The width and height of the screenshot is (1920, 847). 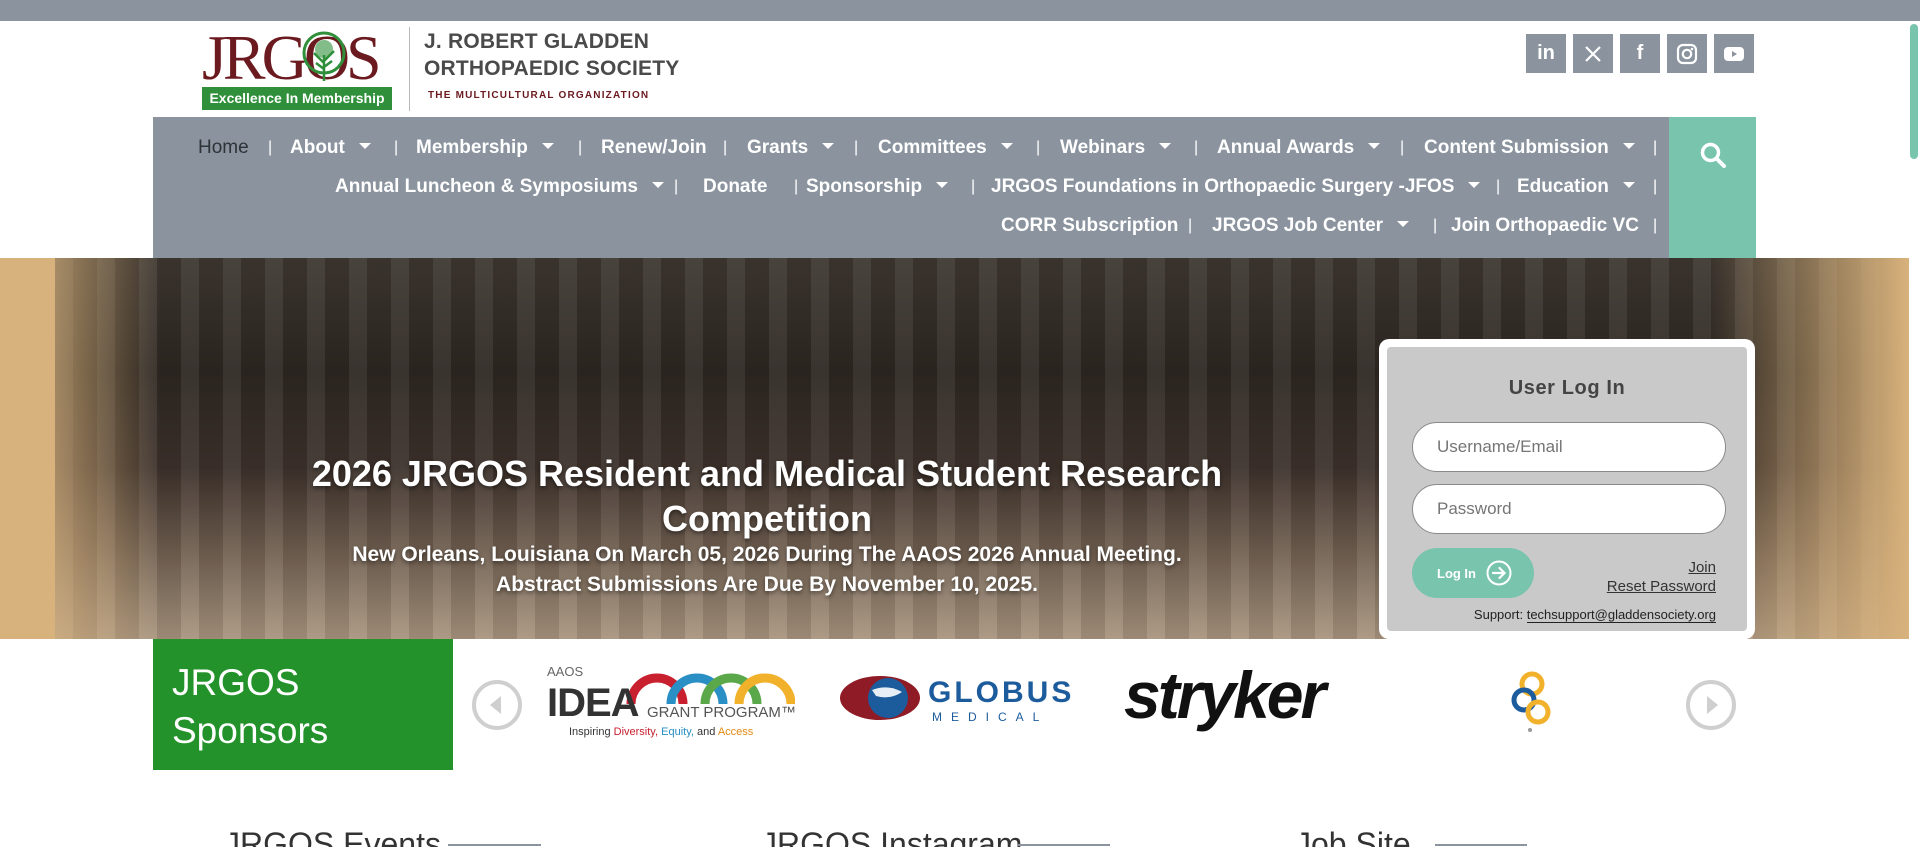 What do you see at coordinates (1064, 845) in the screenshot?
I see `instagram-heading-rule` at bounding box center [1064, 845].